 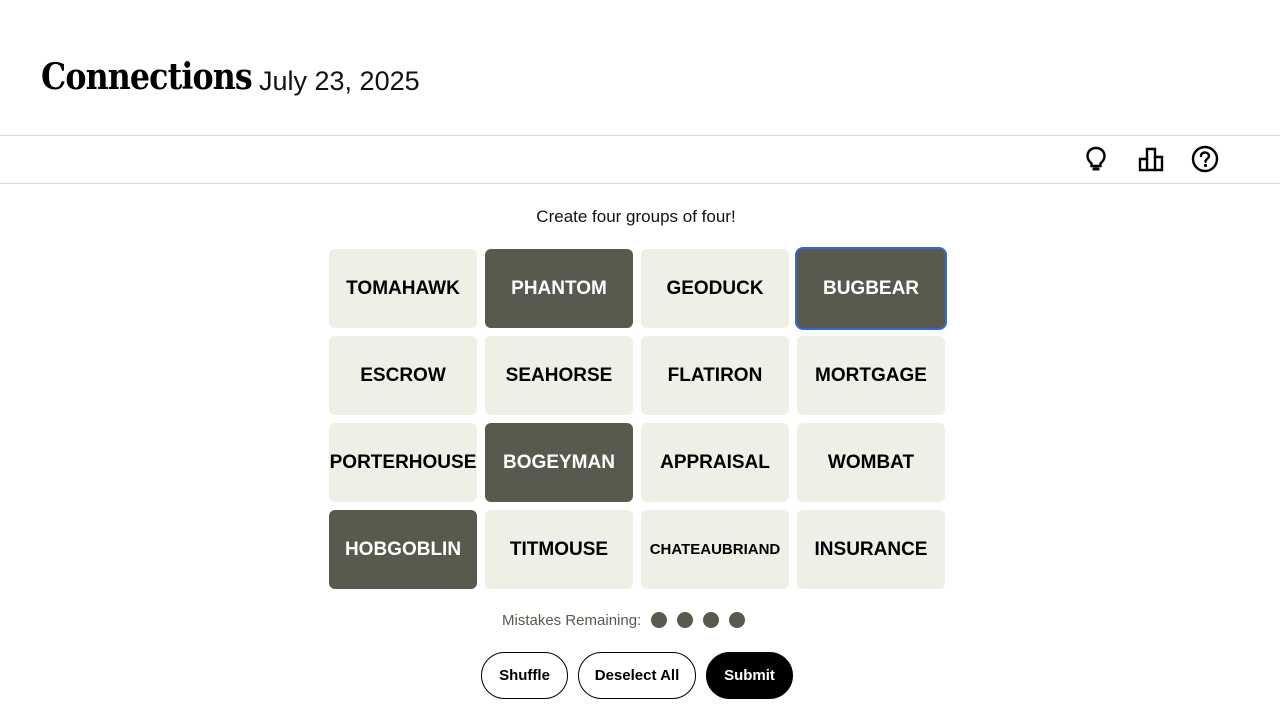 What do you see at coordinates (572, 620) in the screenshot?
I see `mistakes-label: Mistakes Remaining:` at bounding box center [572, 620].